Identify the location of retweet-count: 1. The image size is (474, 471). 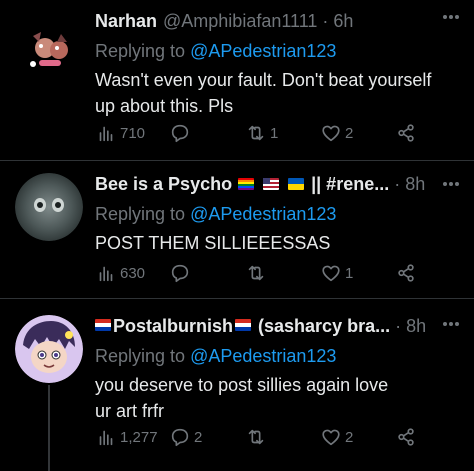
(274, 133).